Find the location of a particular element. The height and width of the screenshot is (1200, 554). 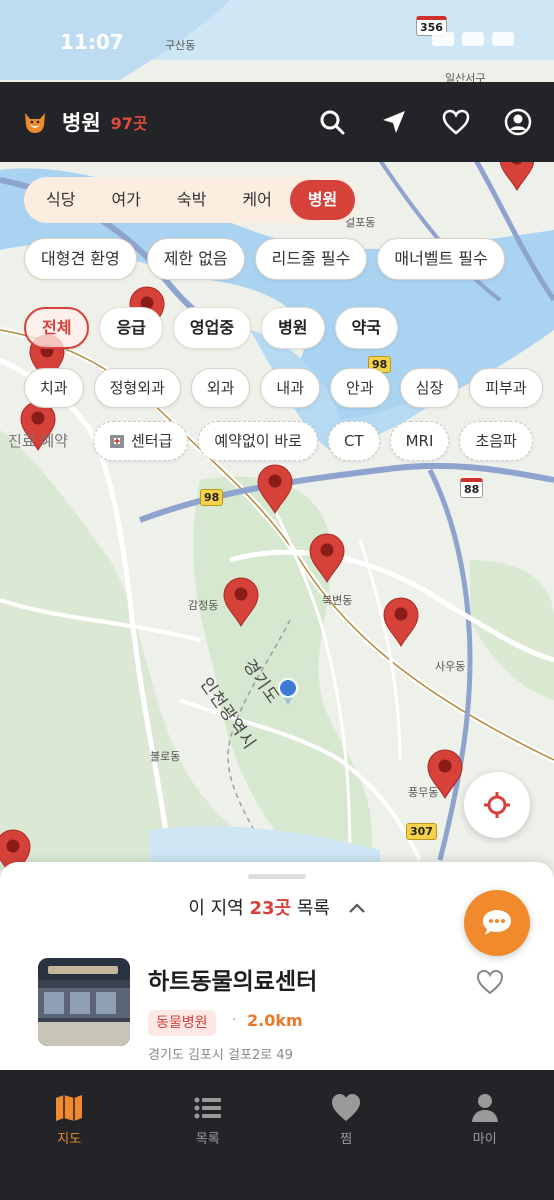

bottom-tab-bar: 지도 목록 찜 마이 is located at coordinates (277, 1135).